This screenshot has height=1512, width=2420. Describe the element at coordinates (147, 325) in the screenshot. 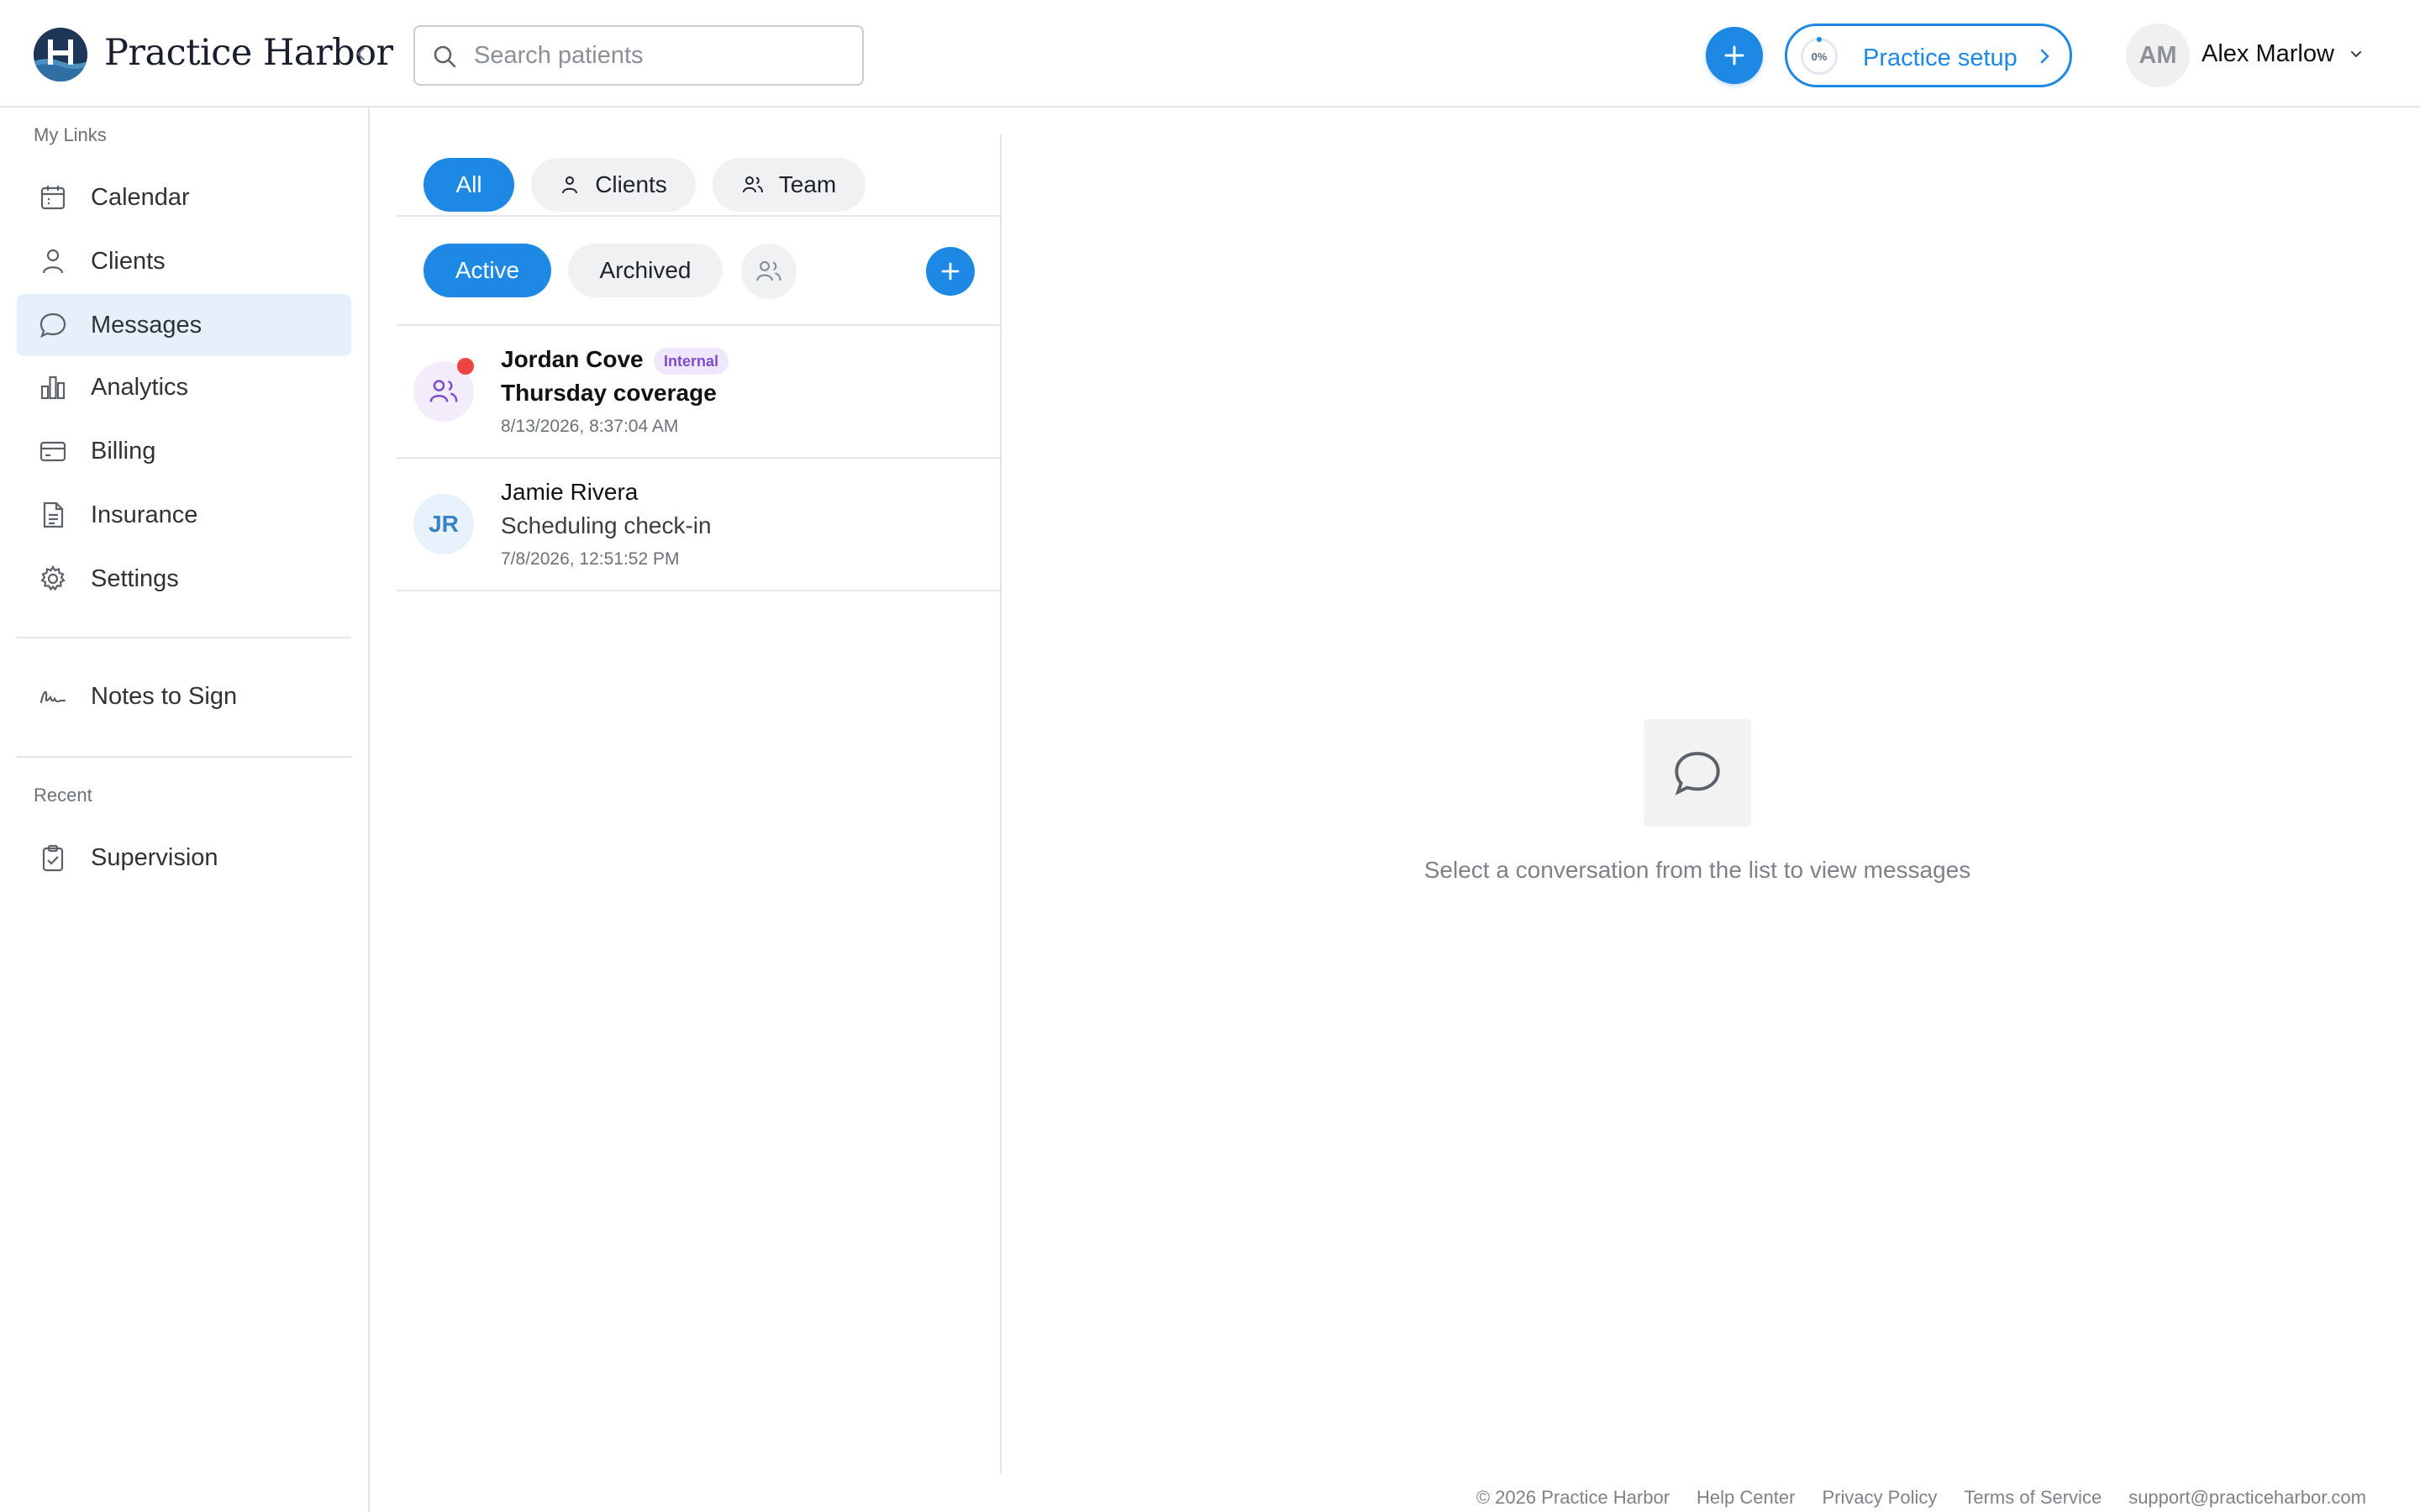

I see `sidebar-item-label: Messages` at that location.